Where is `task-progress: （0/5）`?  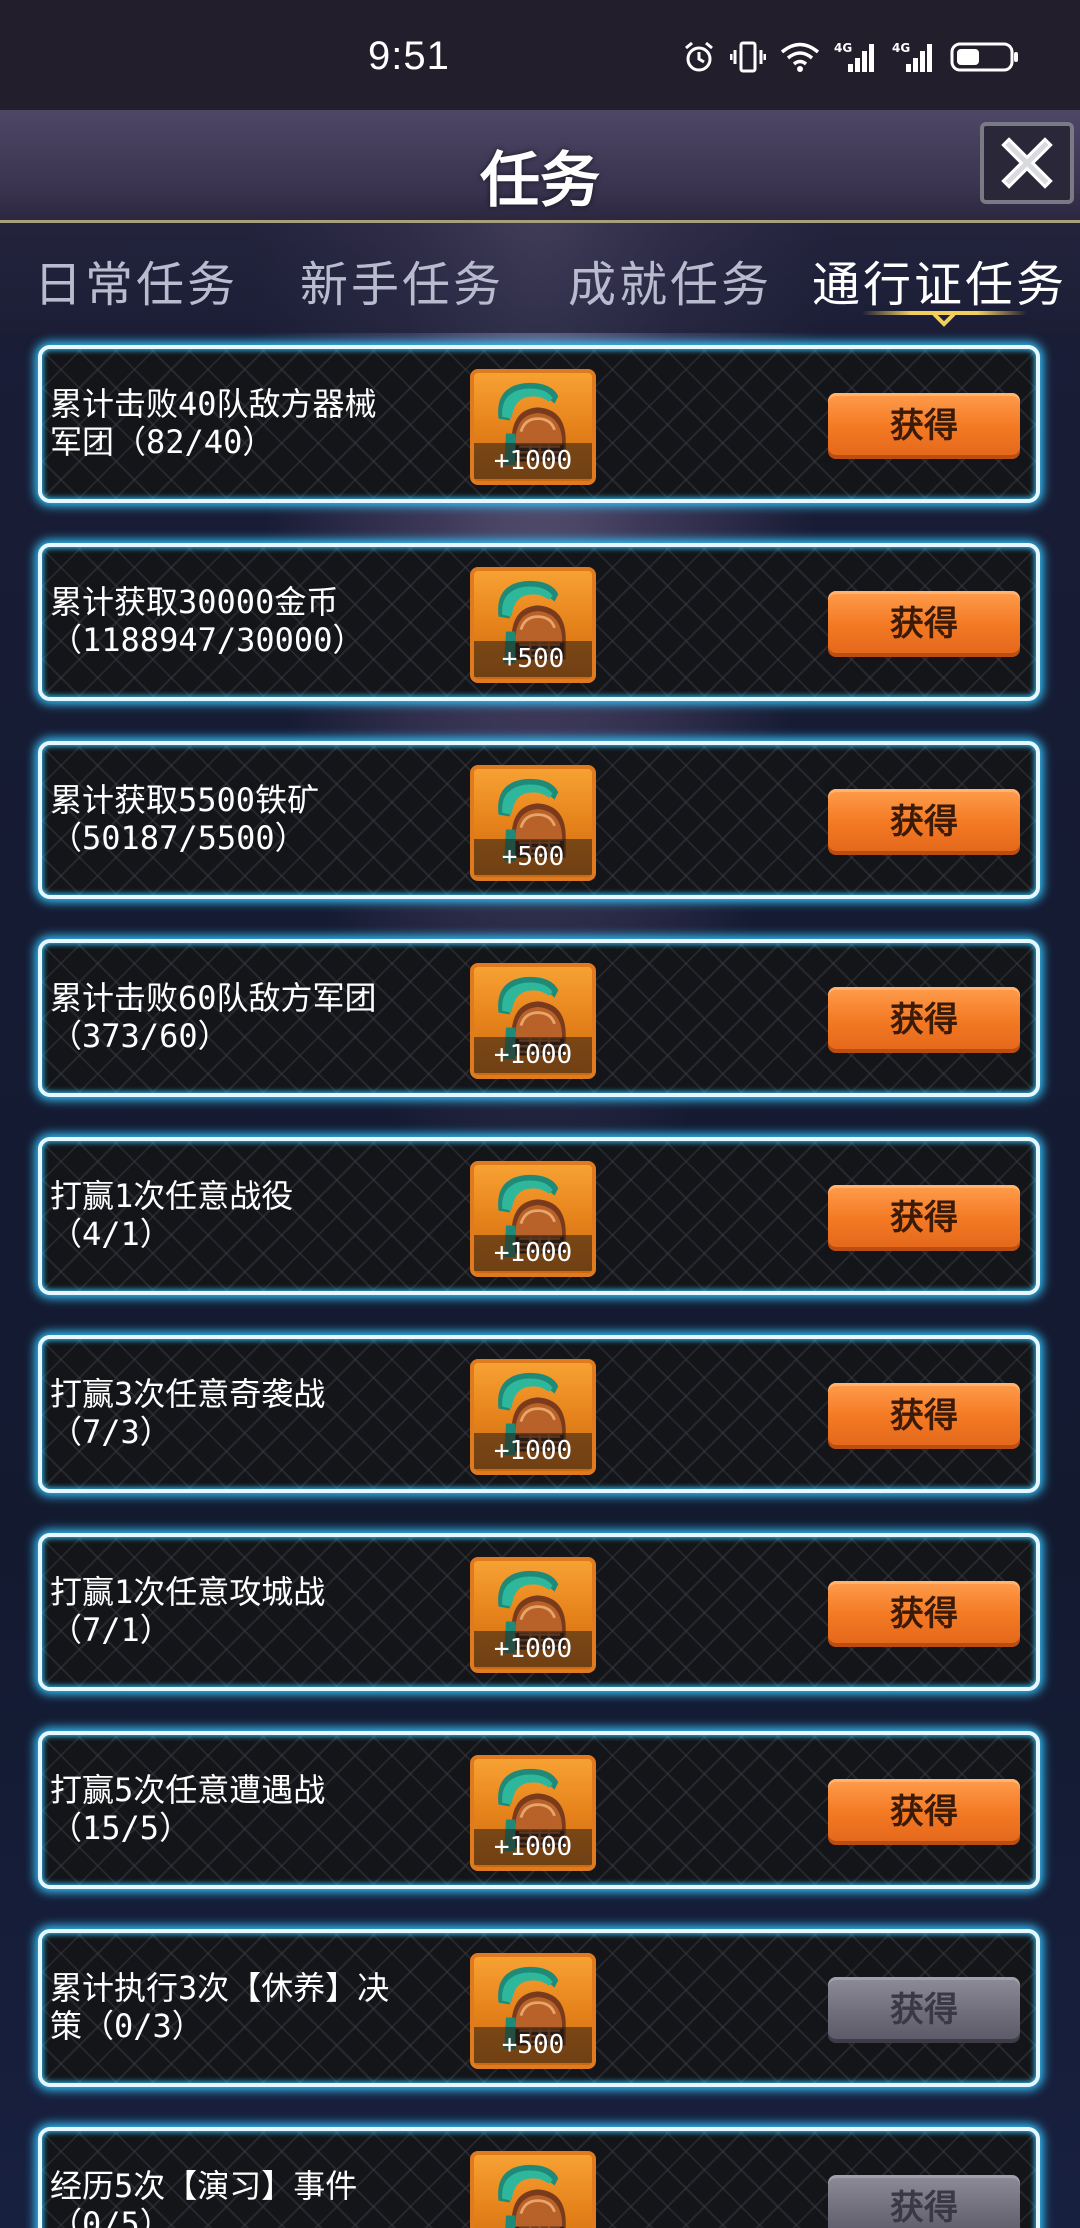
task-progress: （0/5） is located at coordinates (111, 2216).